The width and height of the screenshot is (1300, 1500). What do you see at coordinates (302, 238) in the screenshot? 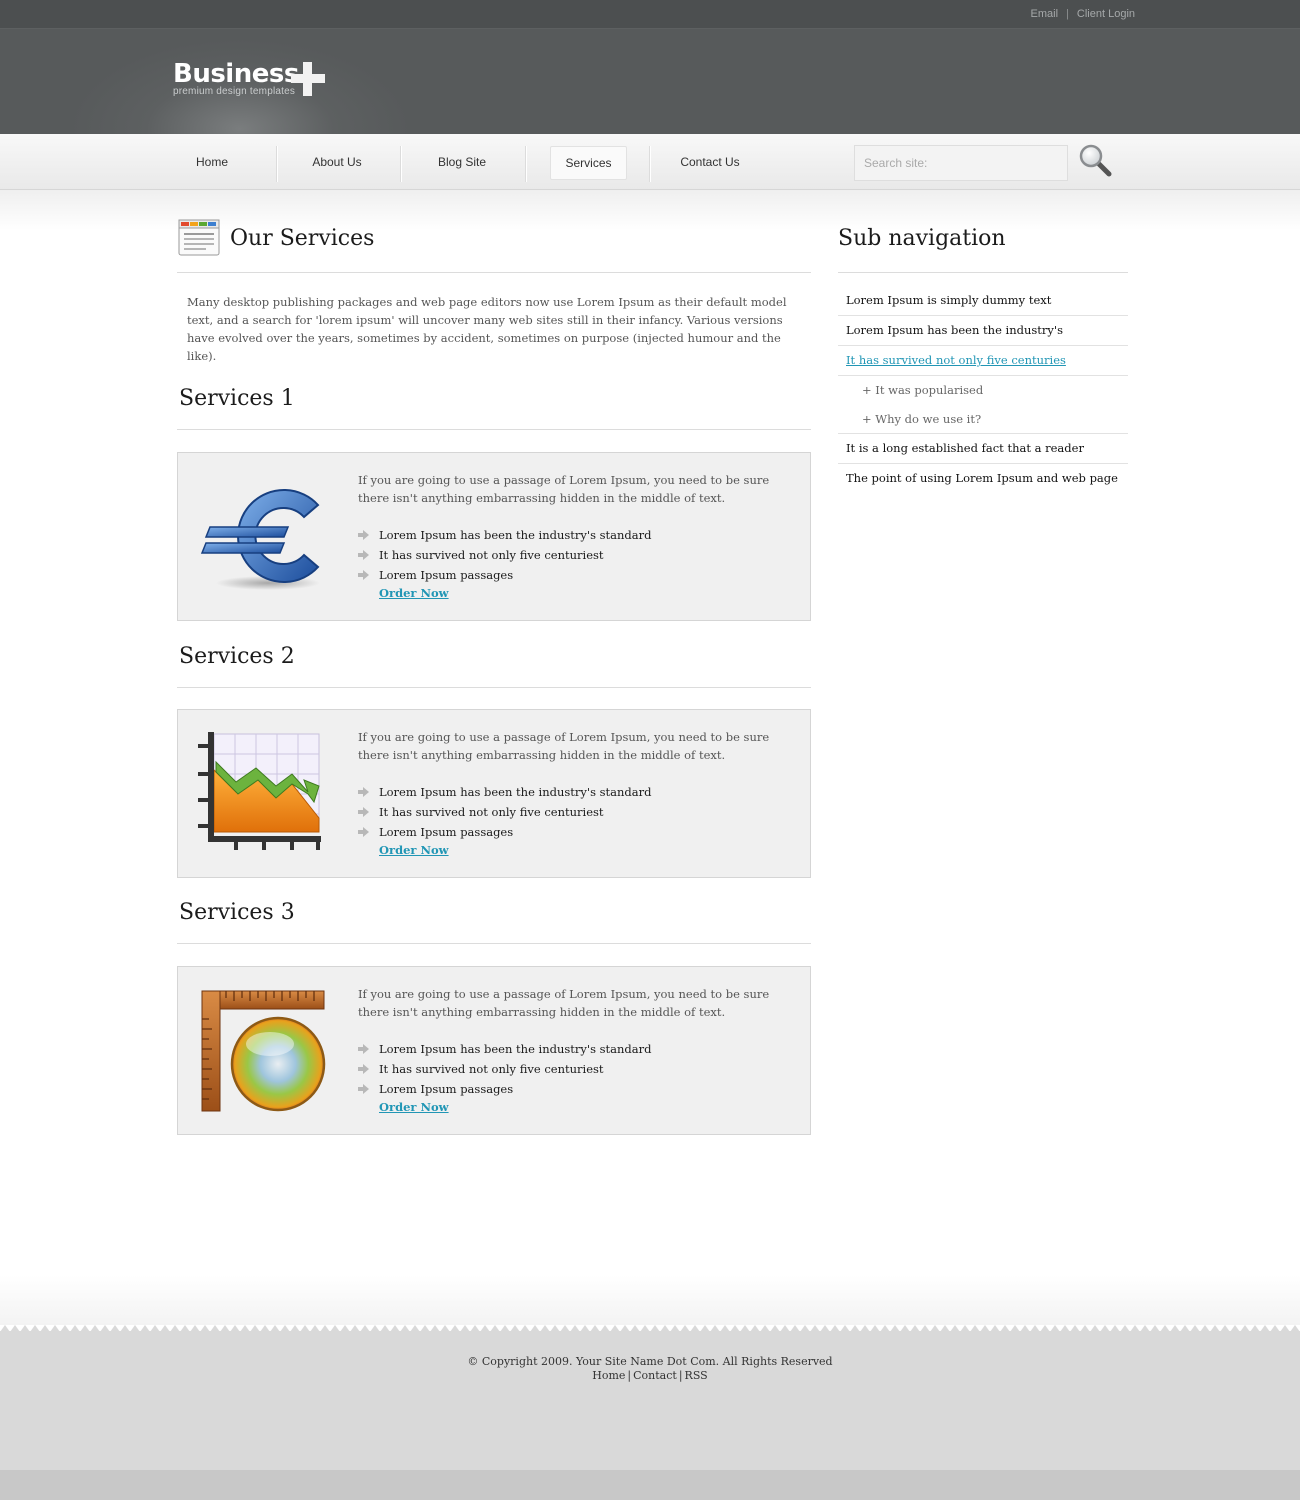
I see `page-title: Our Services` at bounding box center [302, 238].